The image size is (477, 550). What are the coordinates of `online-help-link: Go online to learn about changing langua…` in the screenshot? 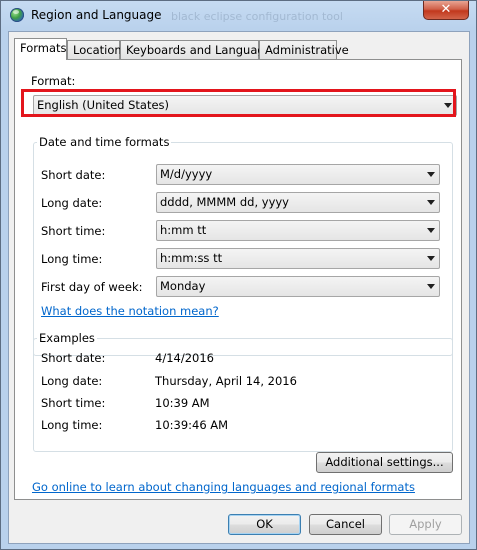 It's located at (223, 487).